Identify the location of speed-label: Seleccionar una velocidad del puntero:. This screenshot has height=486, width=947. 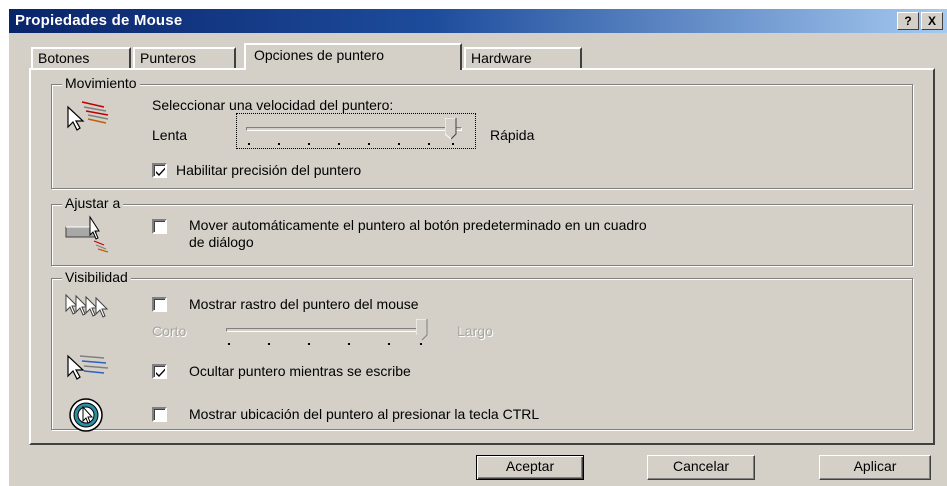
(273, 105).